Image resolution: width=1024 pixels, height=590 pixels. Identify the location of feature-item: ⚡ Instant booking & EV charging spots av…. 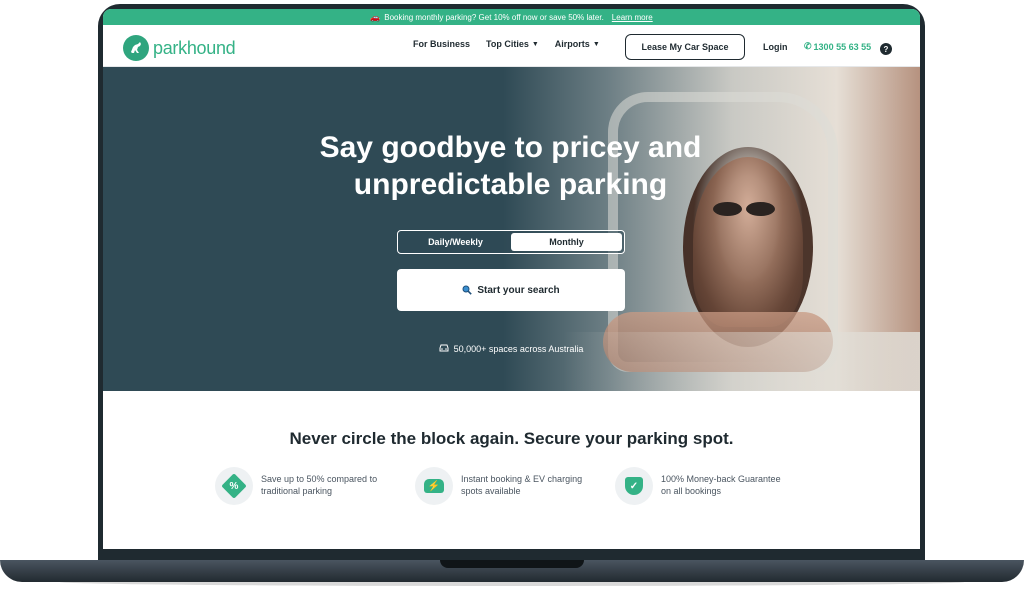
(502, 486).